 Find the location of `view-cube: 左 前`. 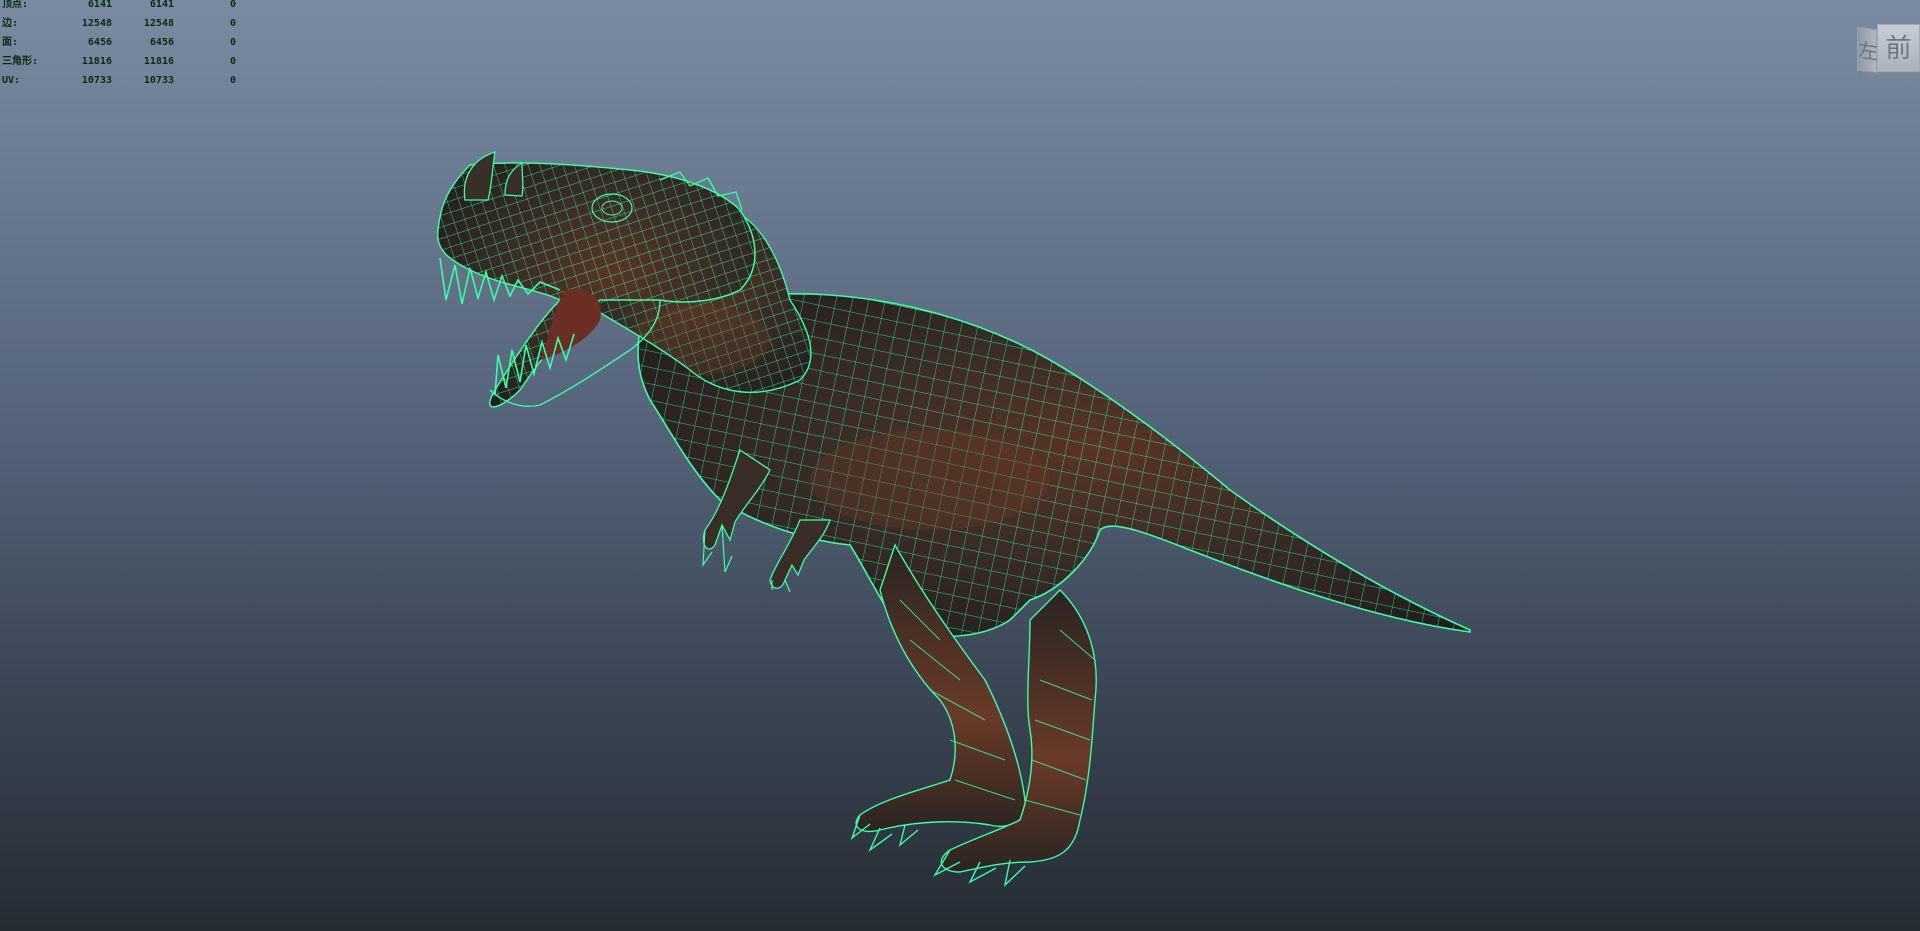

view-cube: 左 前 is located at coordinates (1888, 51).